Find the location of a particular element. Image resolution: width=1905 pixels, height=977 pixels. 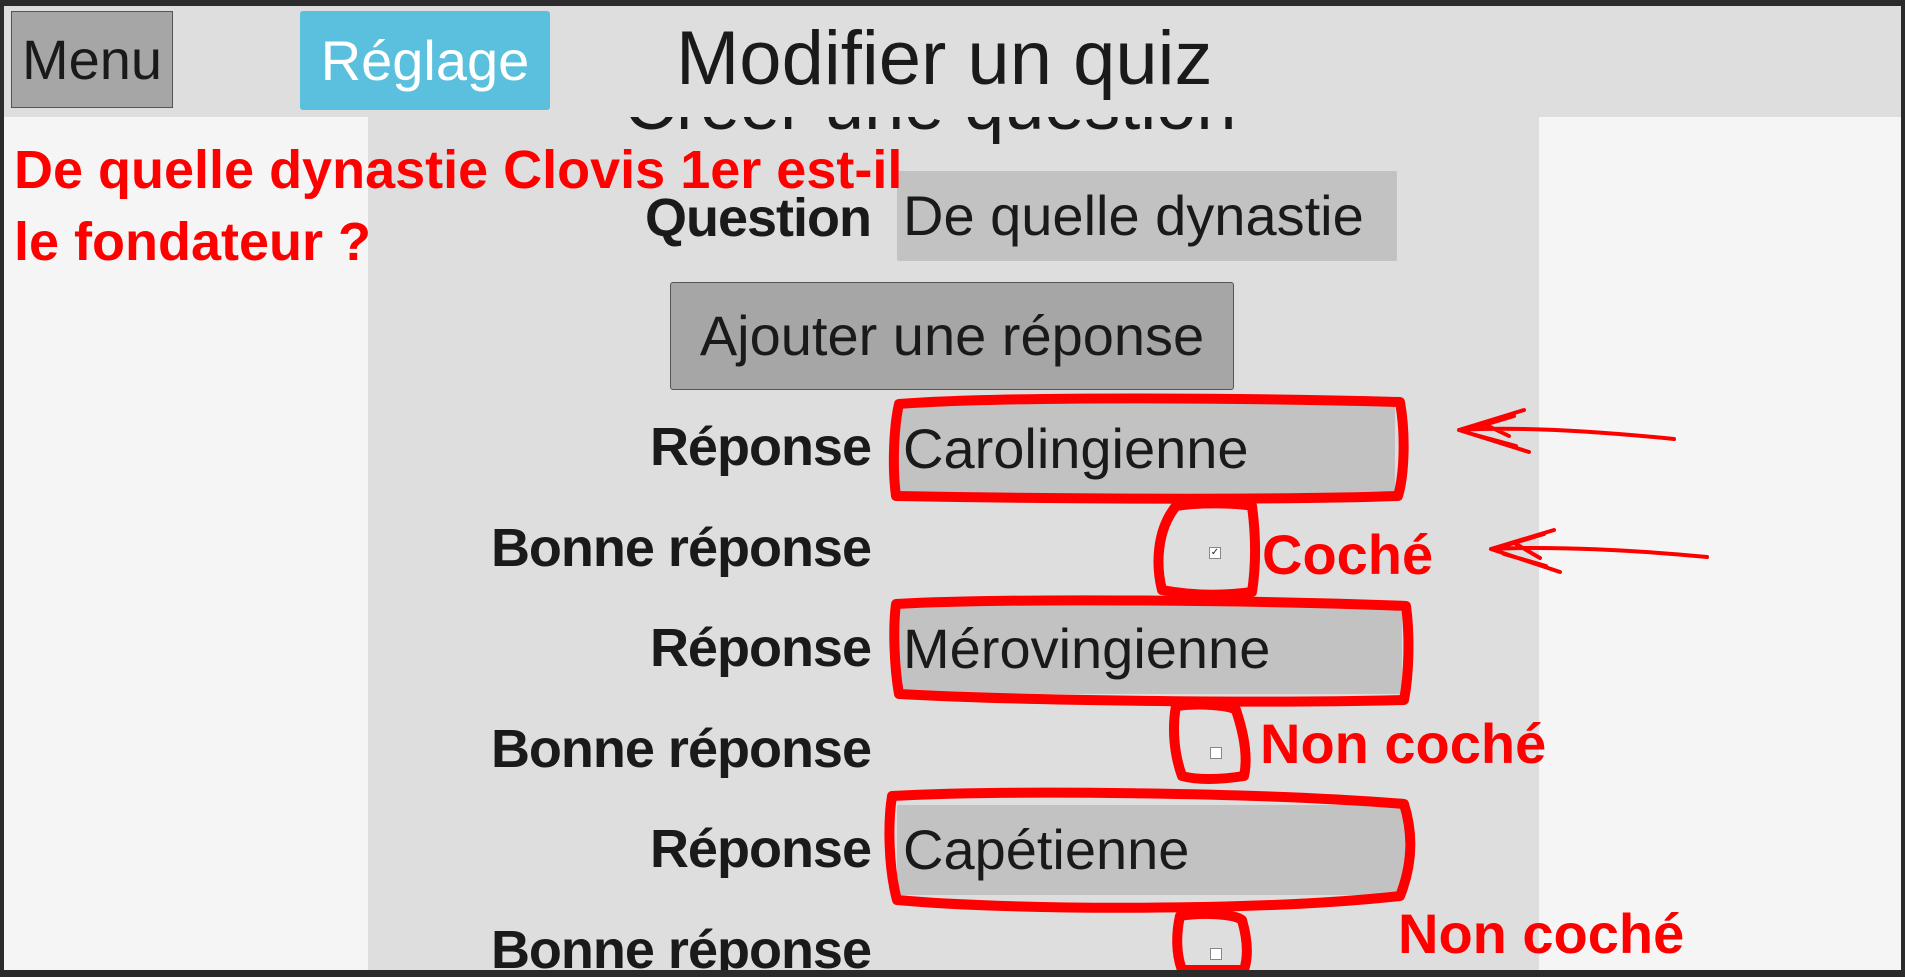

annotation-checked: Coché is located at coordinates (1348, 554).